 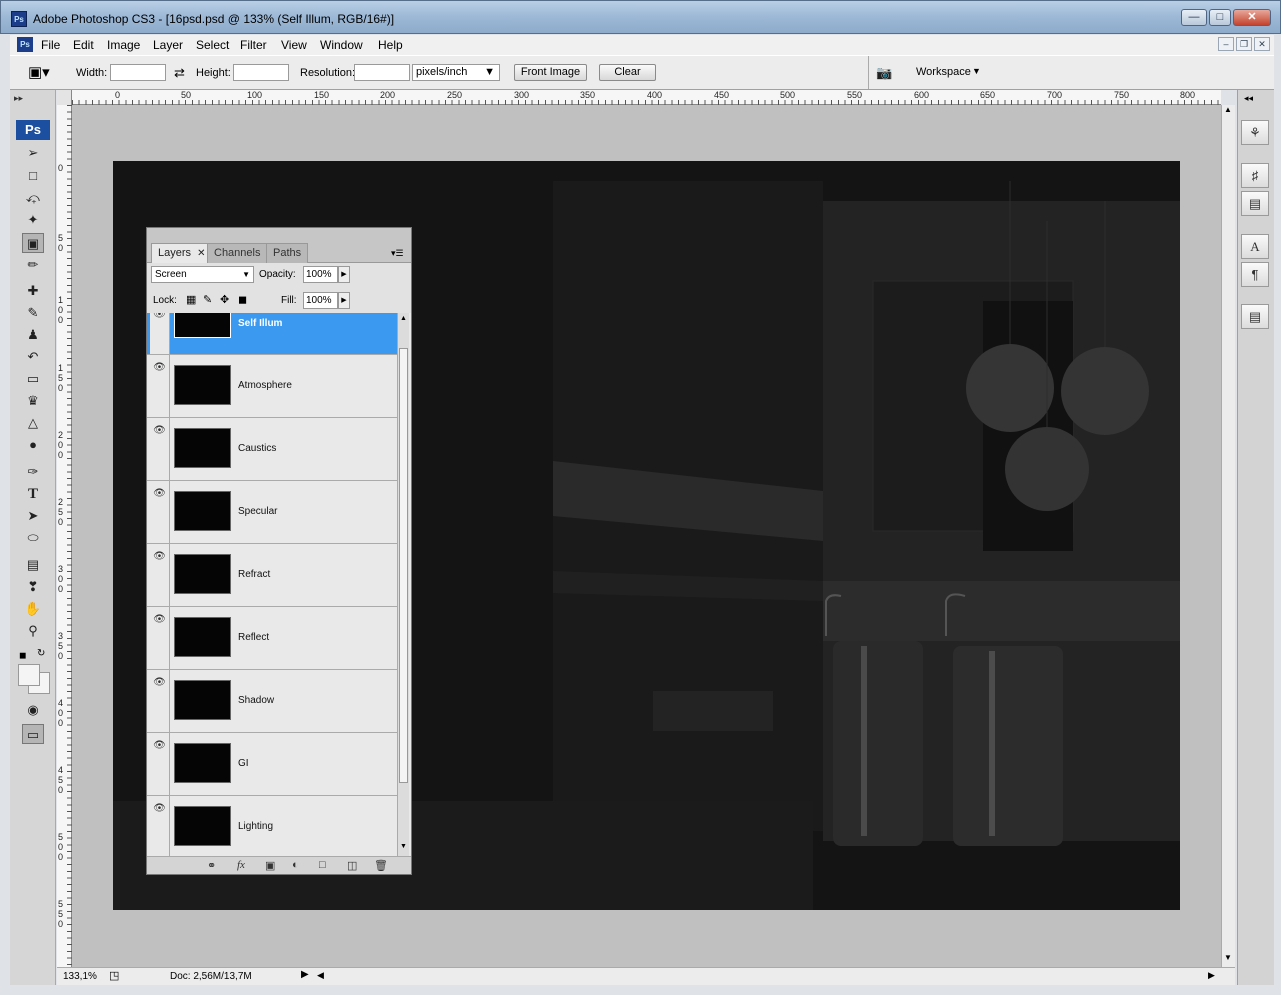 What do you see at coordinates (976, 71) in the screenshot?
I see `workspace-chevron-icon: ▼` at bounding box center [976, 71].